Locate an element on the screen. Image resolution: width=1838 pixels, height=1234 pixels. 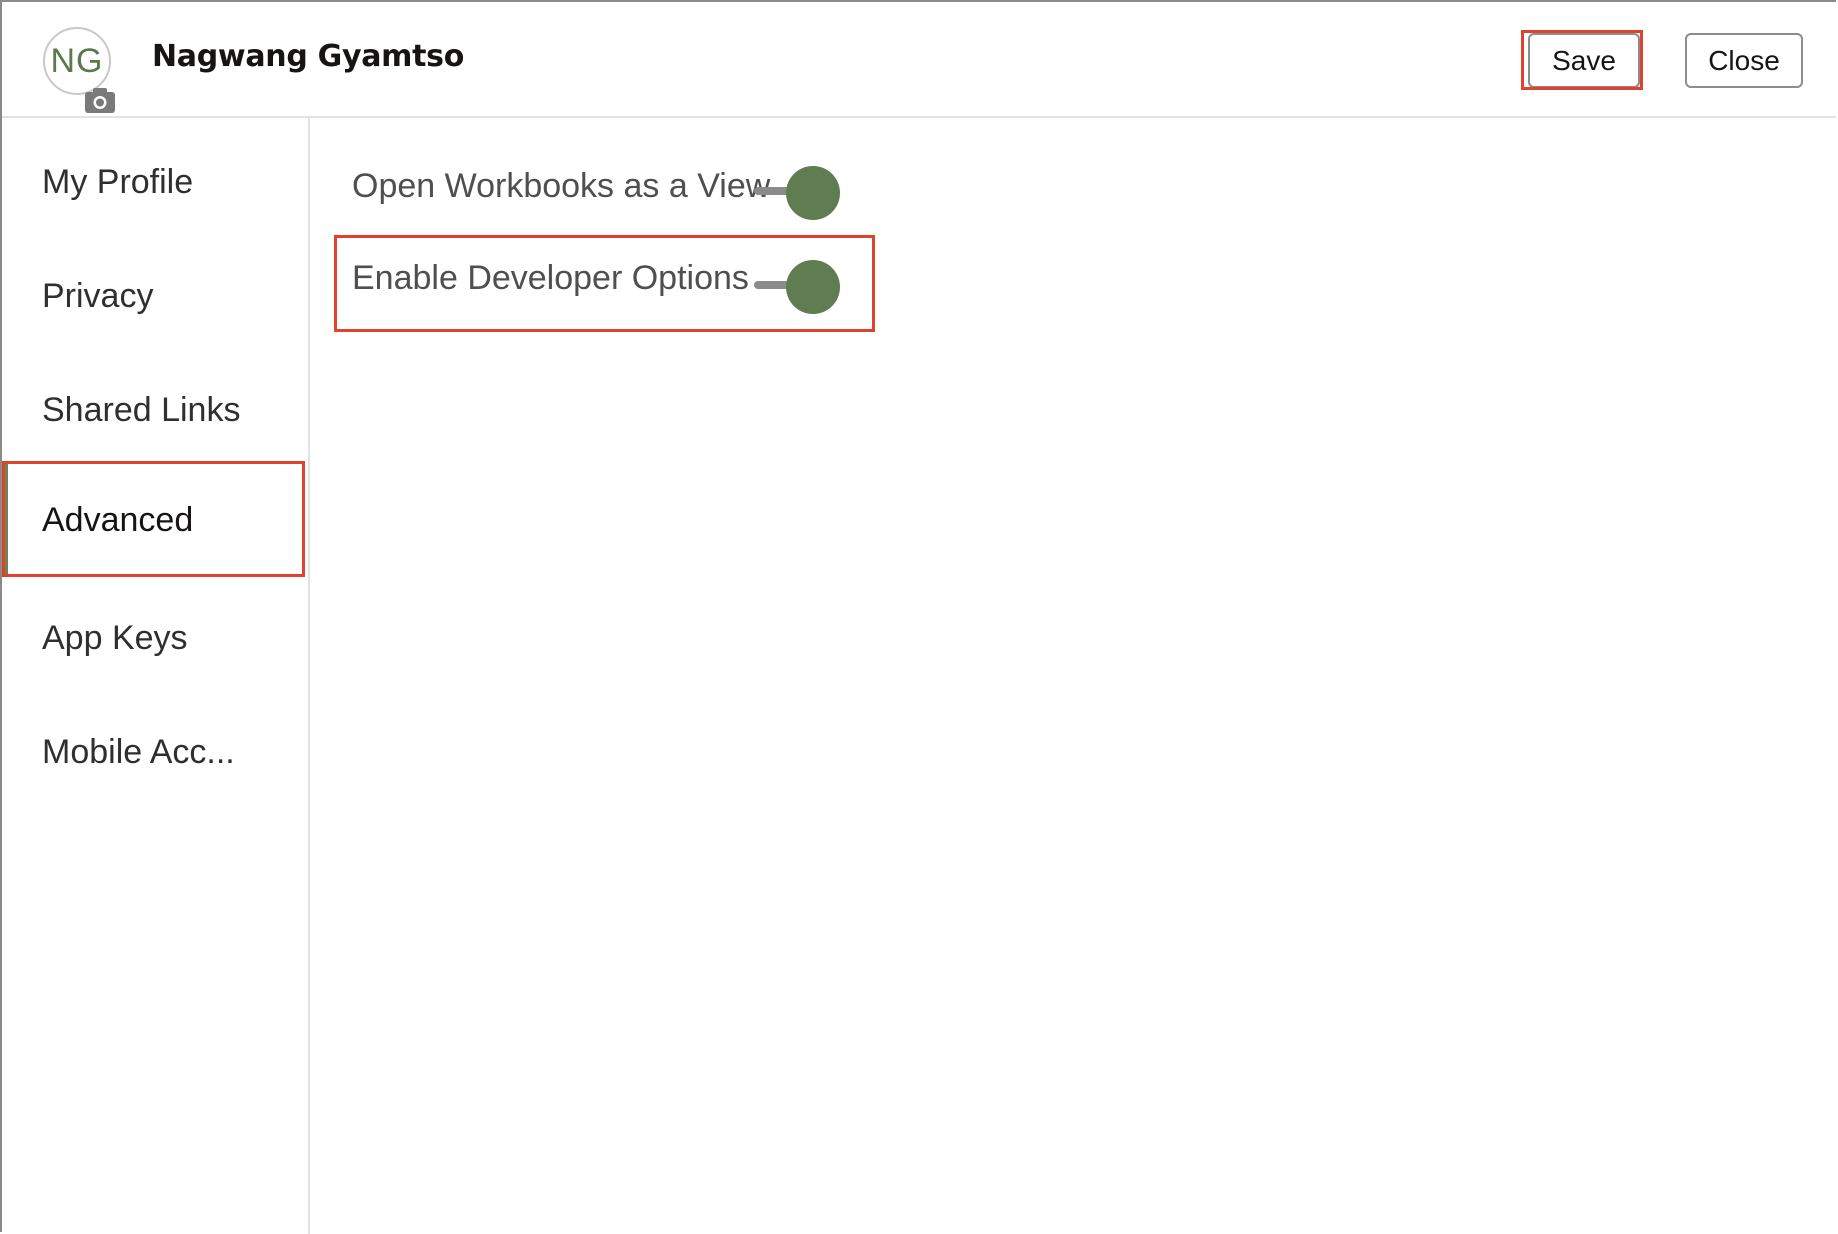
sidebar-item-label: Privacy is located at coordinates (98, 295).